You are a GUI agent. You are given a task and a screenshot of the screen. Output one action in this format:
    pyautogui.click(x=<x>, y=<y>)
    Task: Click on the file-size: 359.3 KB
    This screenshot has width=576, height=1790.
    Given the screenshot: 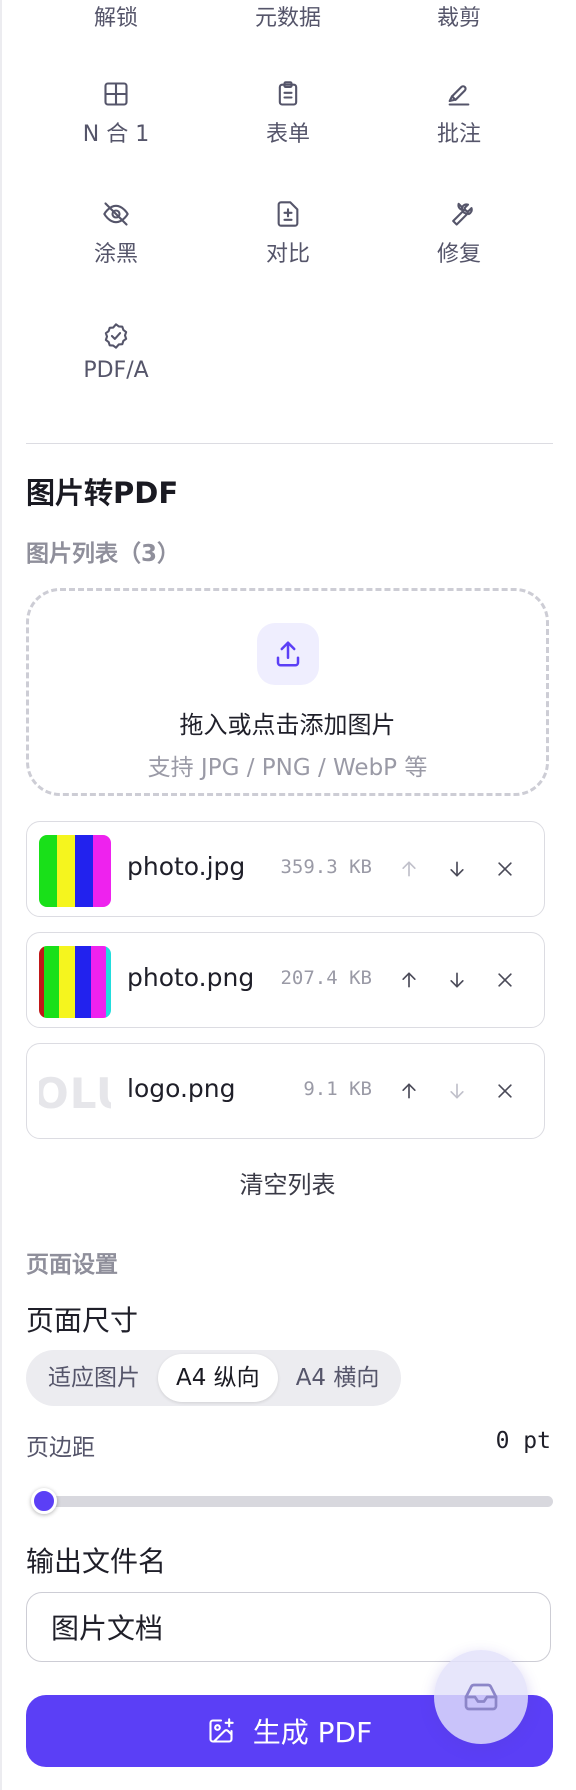 What is the action you would take?
    pyautogui.click(x=326, y=867)
    